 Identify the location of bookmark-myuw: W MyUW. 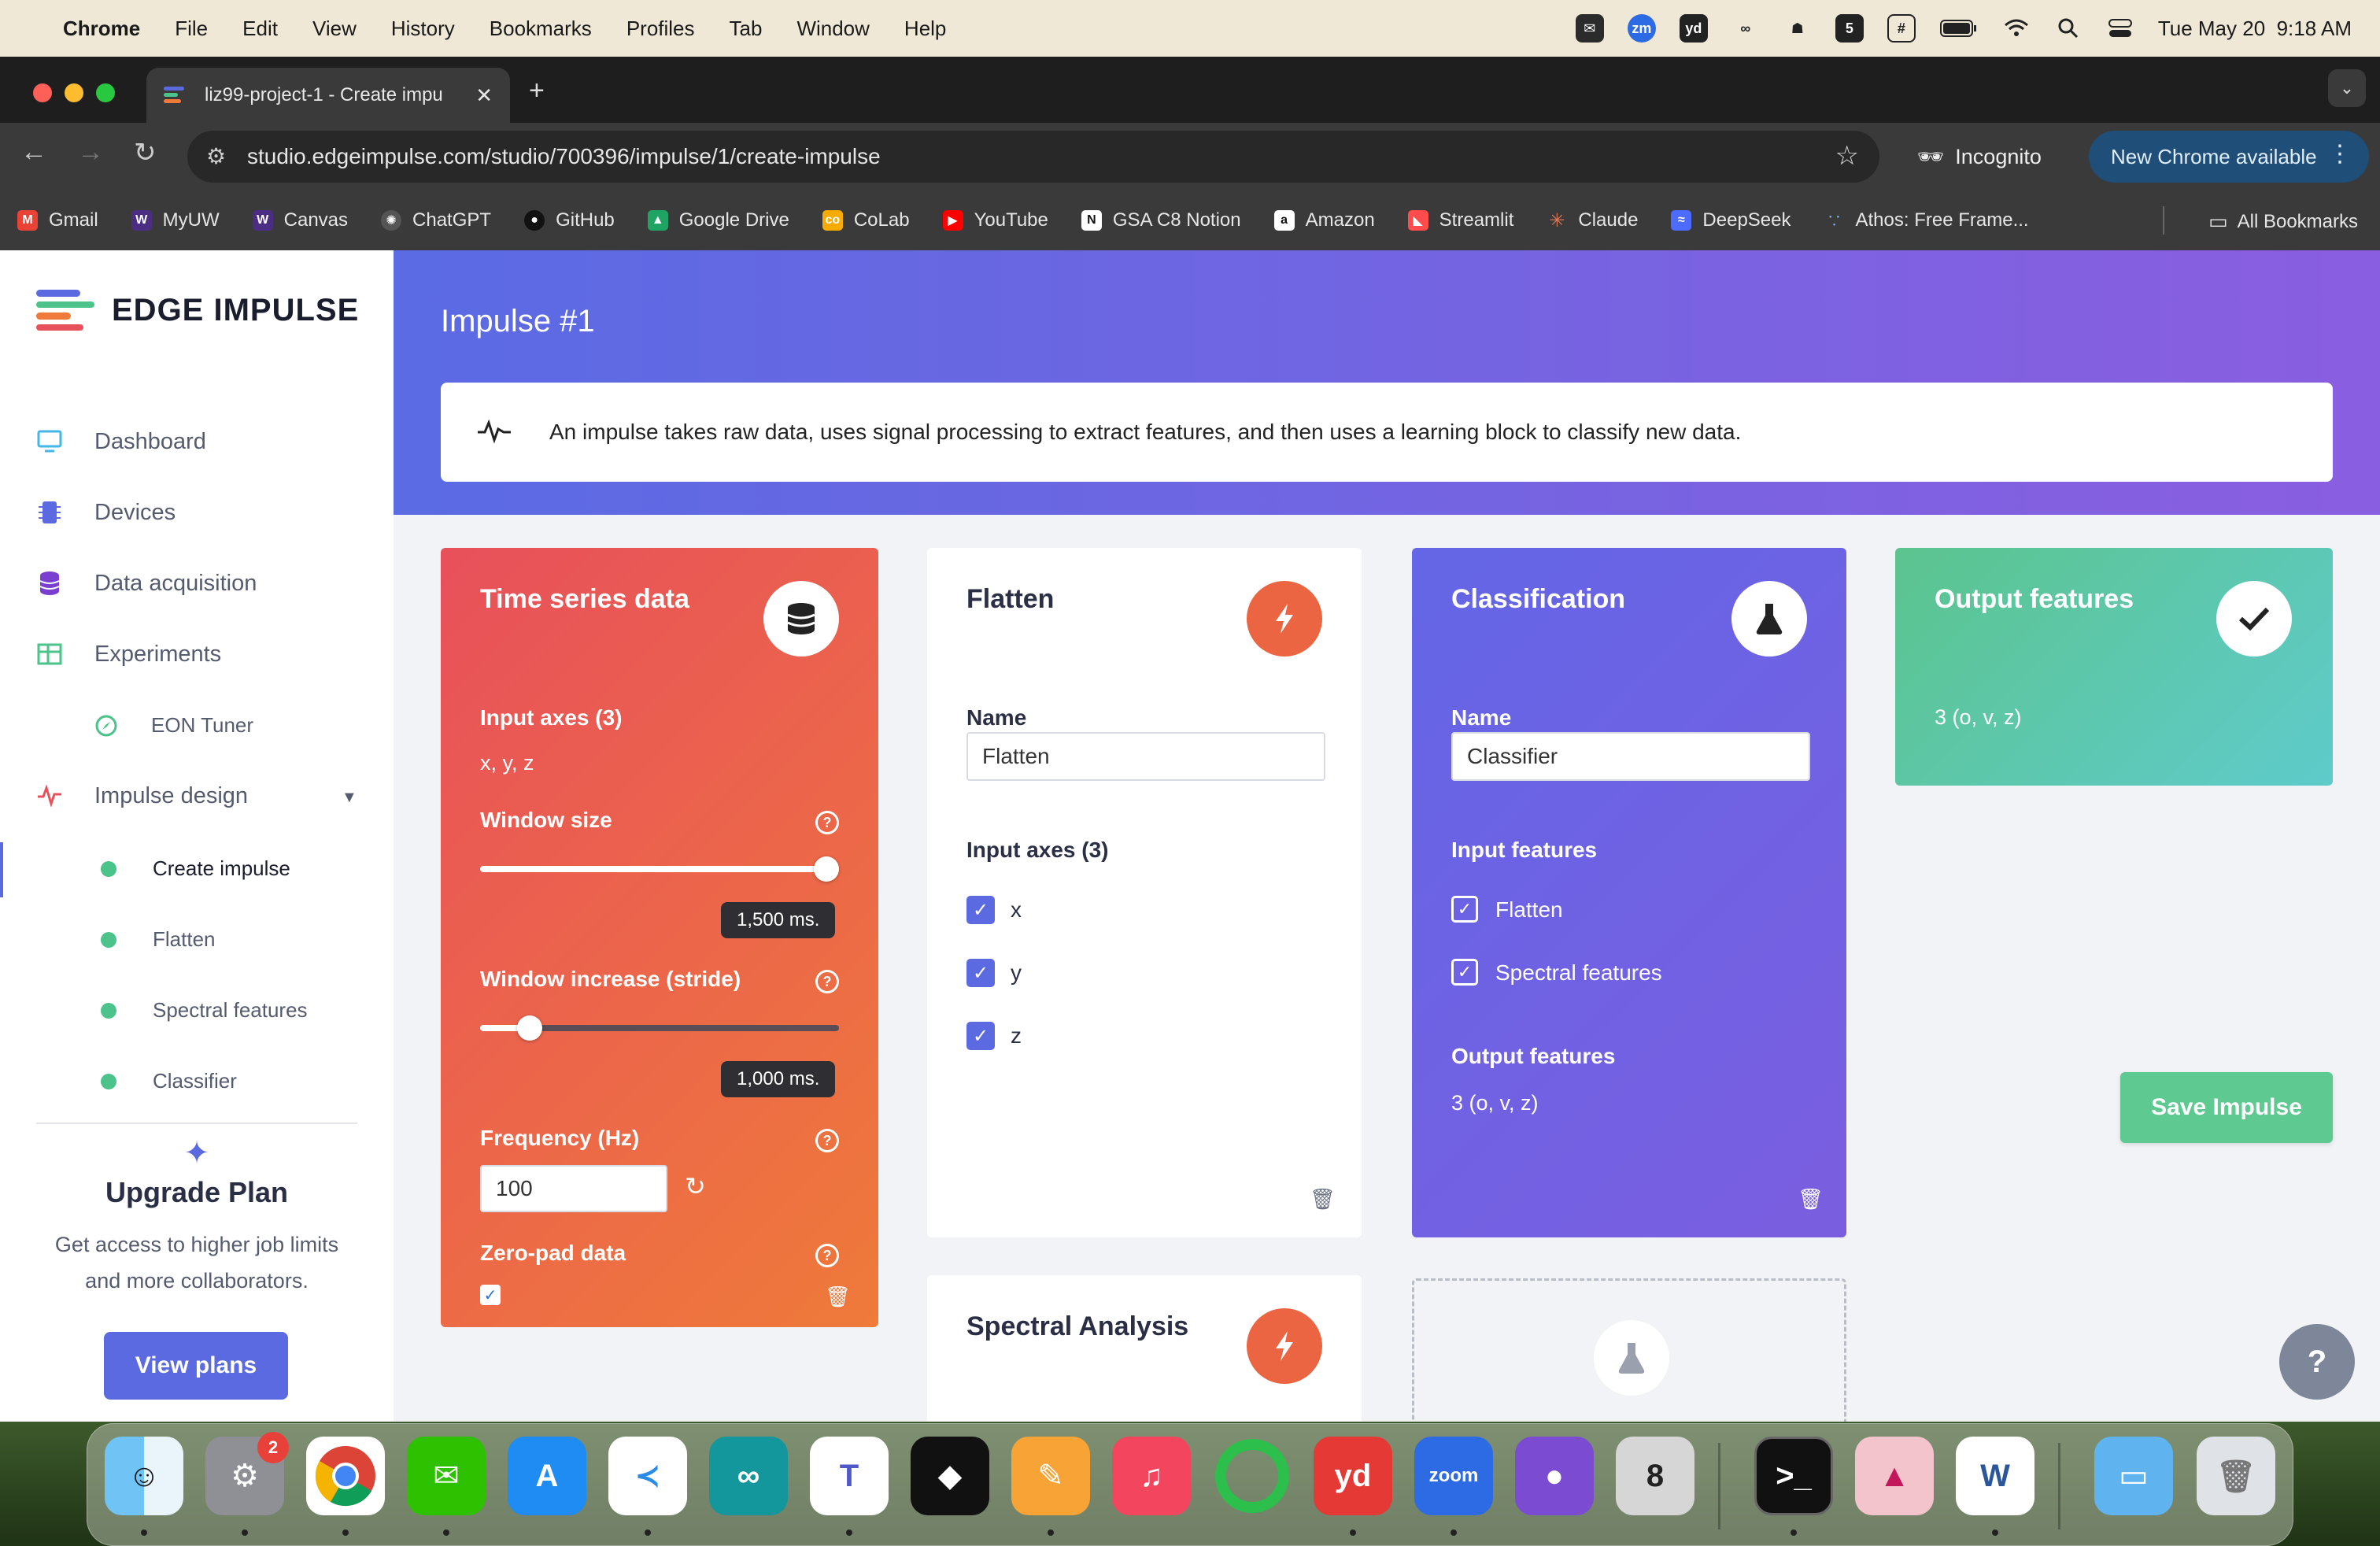
(175, 220).